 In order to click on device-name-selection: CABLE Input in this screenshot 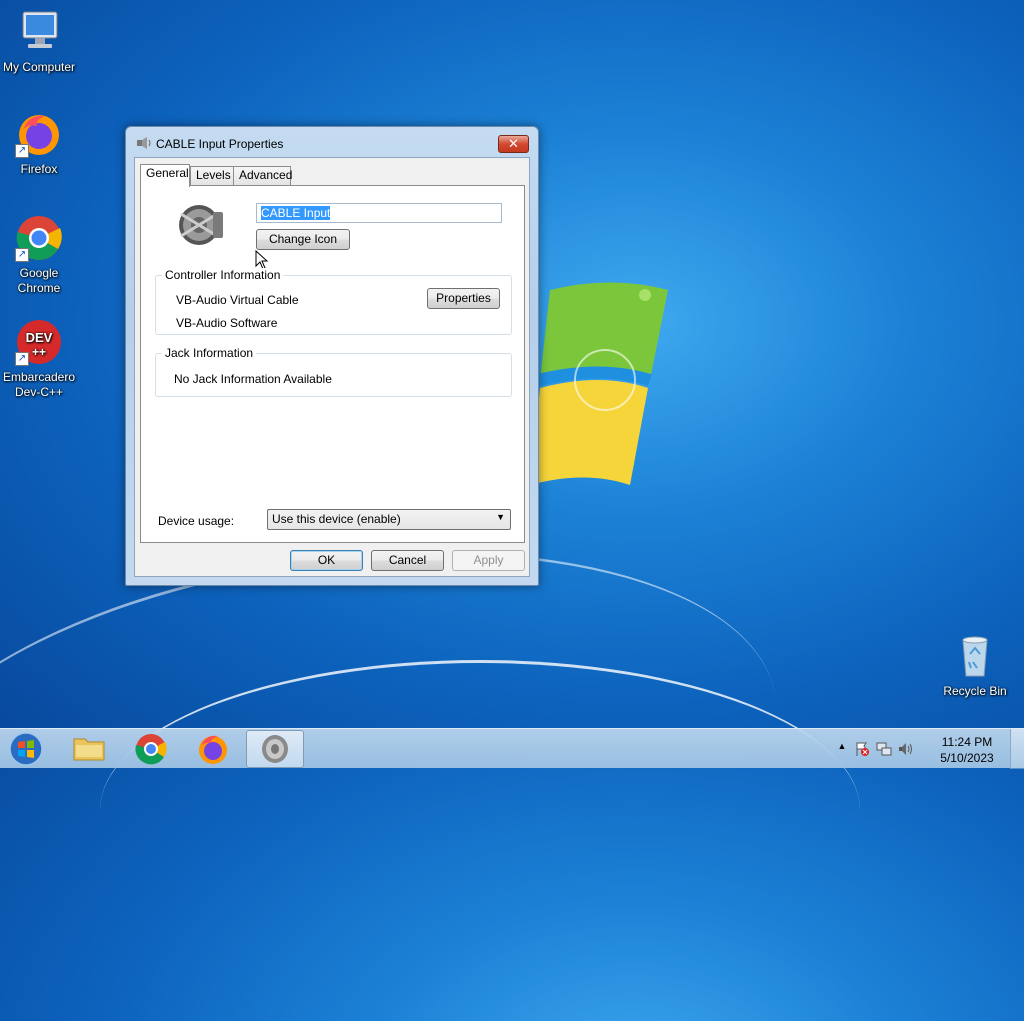, I will do `click(296, 213)`.